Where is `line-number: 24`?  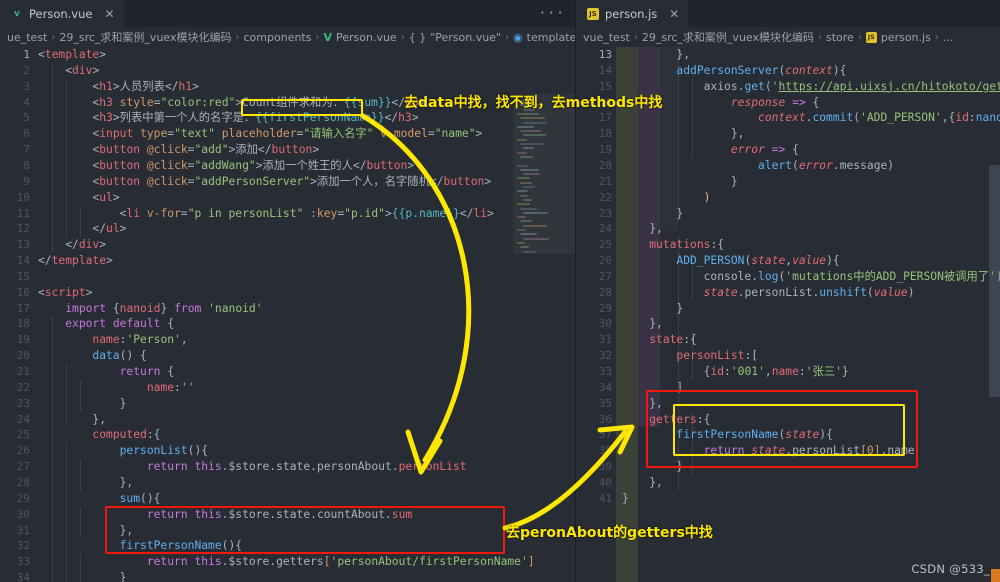 line-number: 24 is located at coordinates (605, 229).